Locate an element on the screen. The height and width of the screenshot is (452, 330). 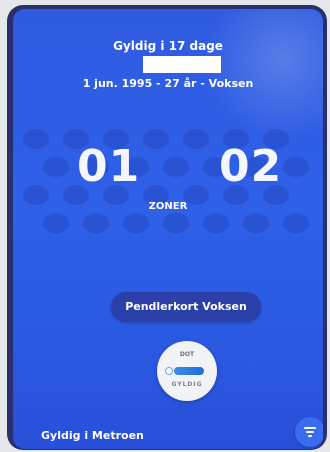
validity-badge: DOT GYLDIG is located at coordinates (187, 371).